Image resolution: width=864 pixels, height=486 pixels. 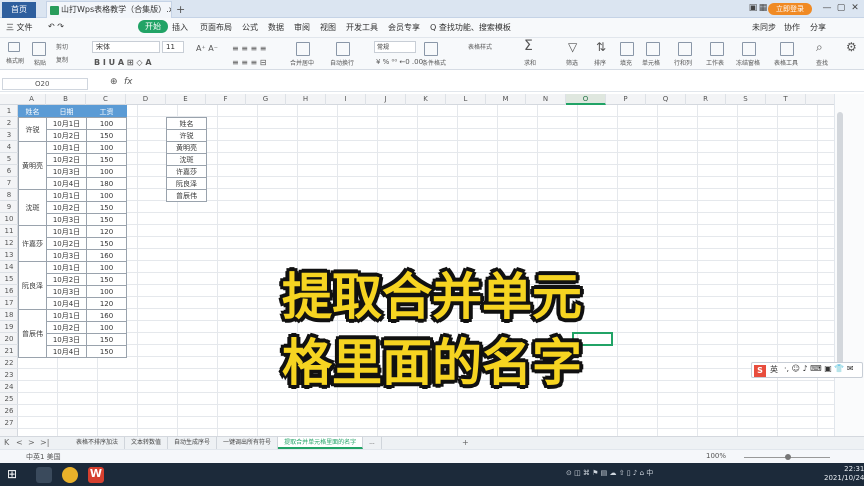 I want to click on row-header-17: 17, so click(x=9, y=303).